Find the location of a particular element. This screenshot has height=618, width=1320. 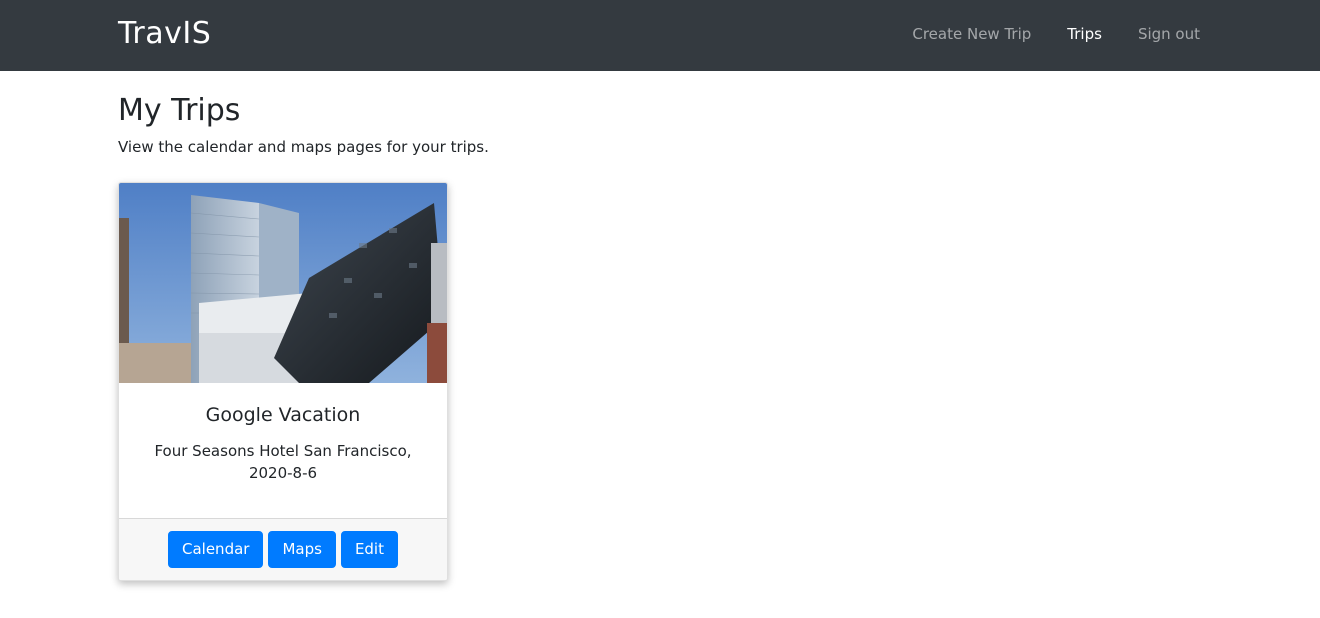

trip-actions: Calendar Maps Edit is located at coordinates (283, 549).